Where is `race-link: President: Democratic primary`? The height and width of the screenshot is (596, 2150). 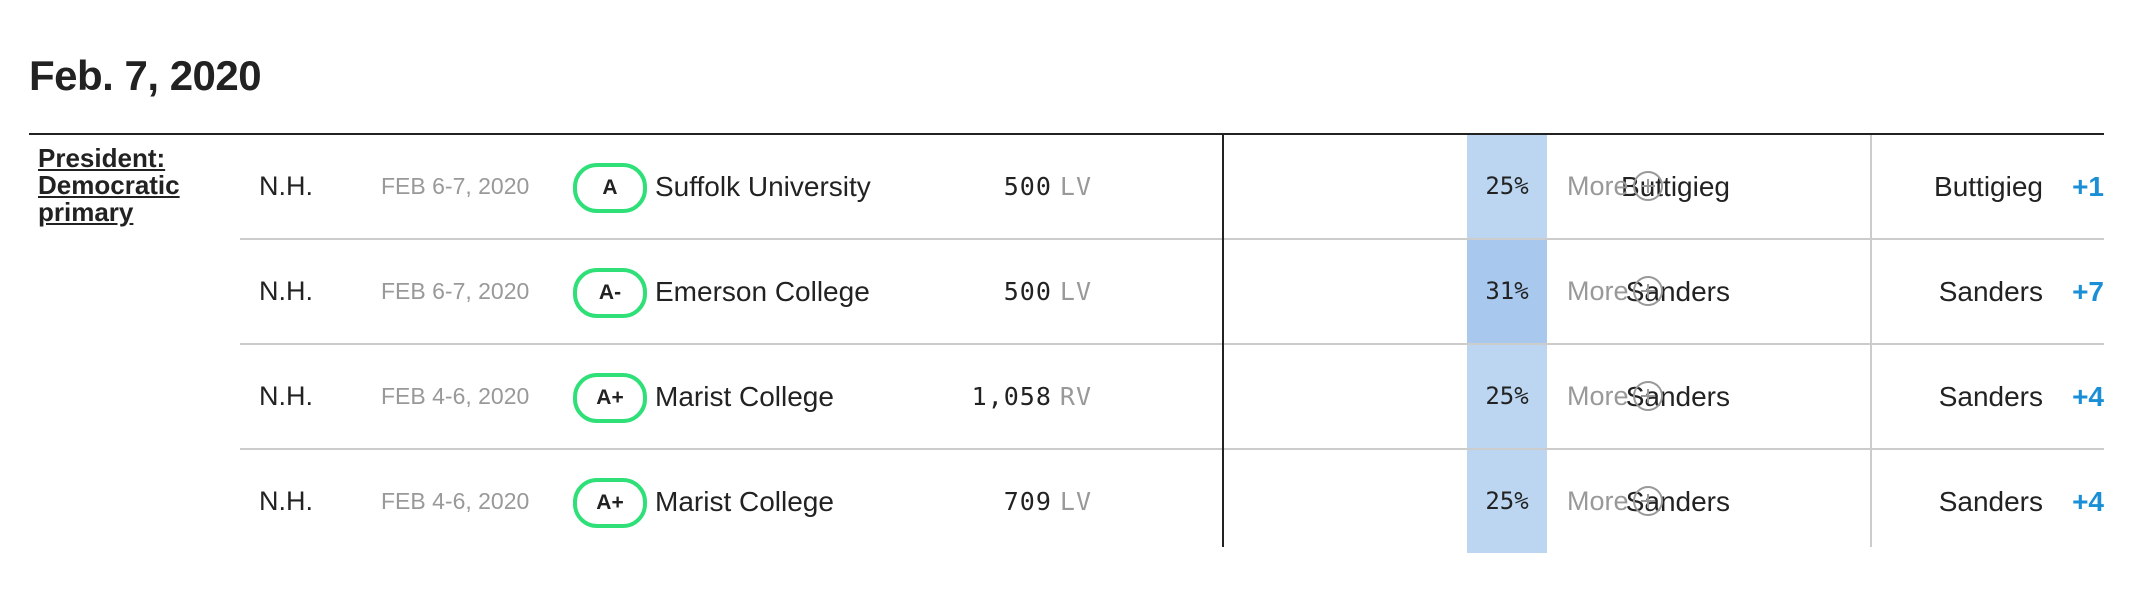
race-link: President: Democratic primary is located at coordinates (128, 185).